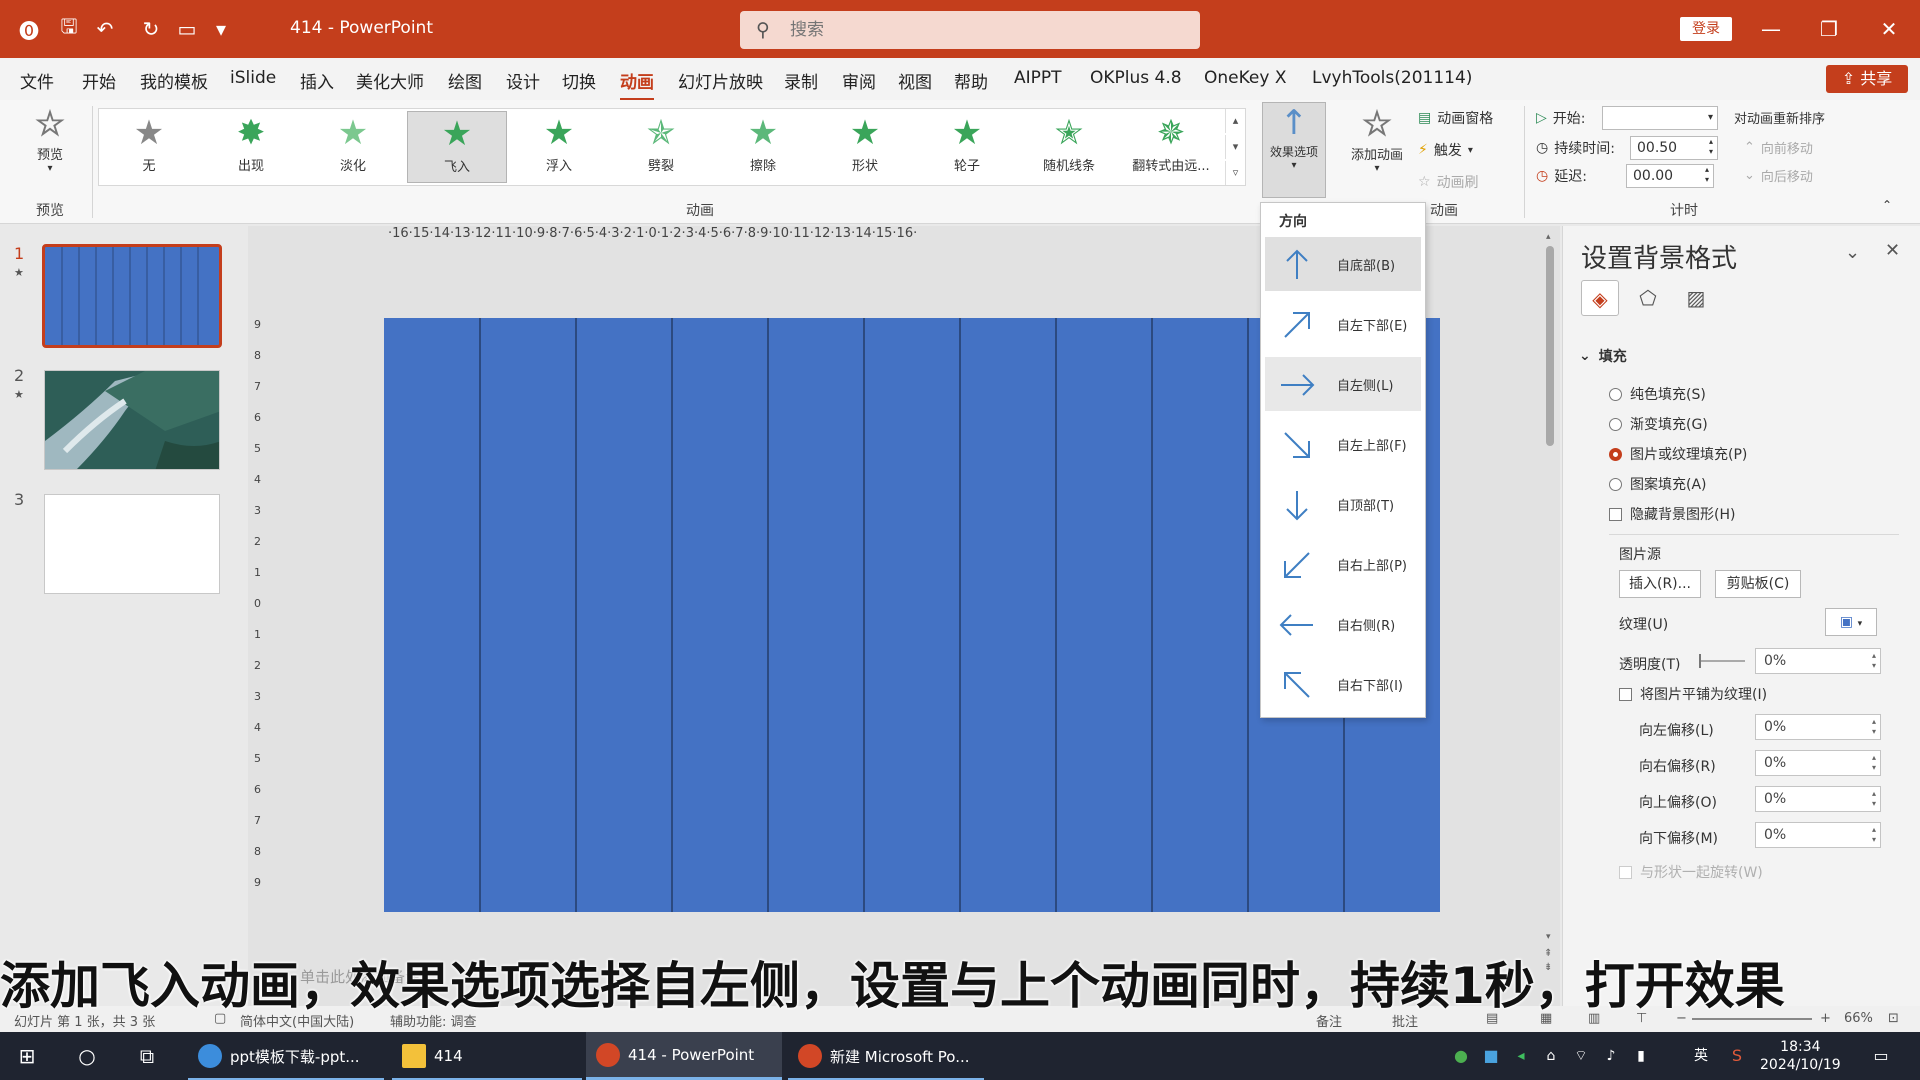  What do you see at coordinates (1800, 1056) in the screenshot?
I see `system-clock: 18:34 2024/10/19` at bounding box center [1800, 1056].